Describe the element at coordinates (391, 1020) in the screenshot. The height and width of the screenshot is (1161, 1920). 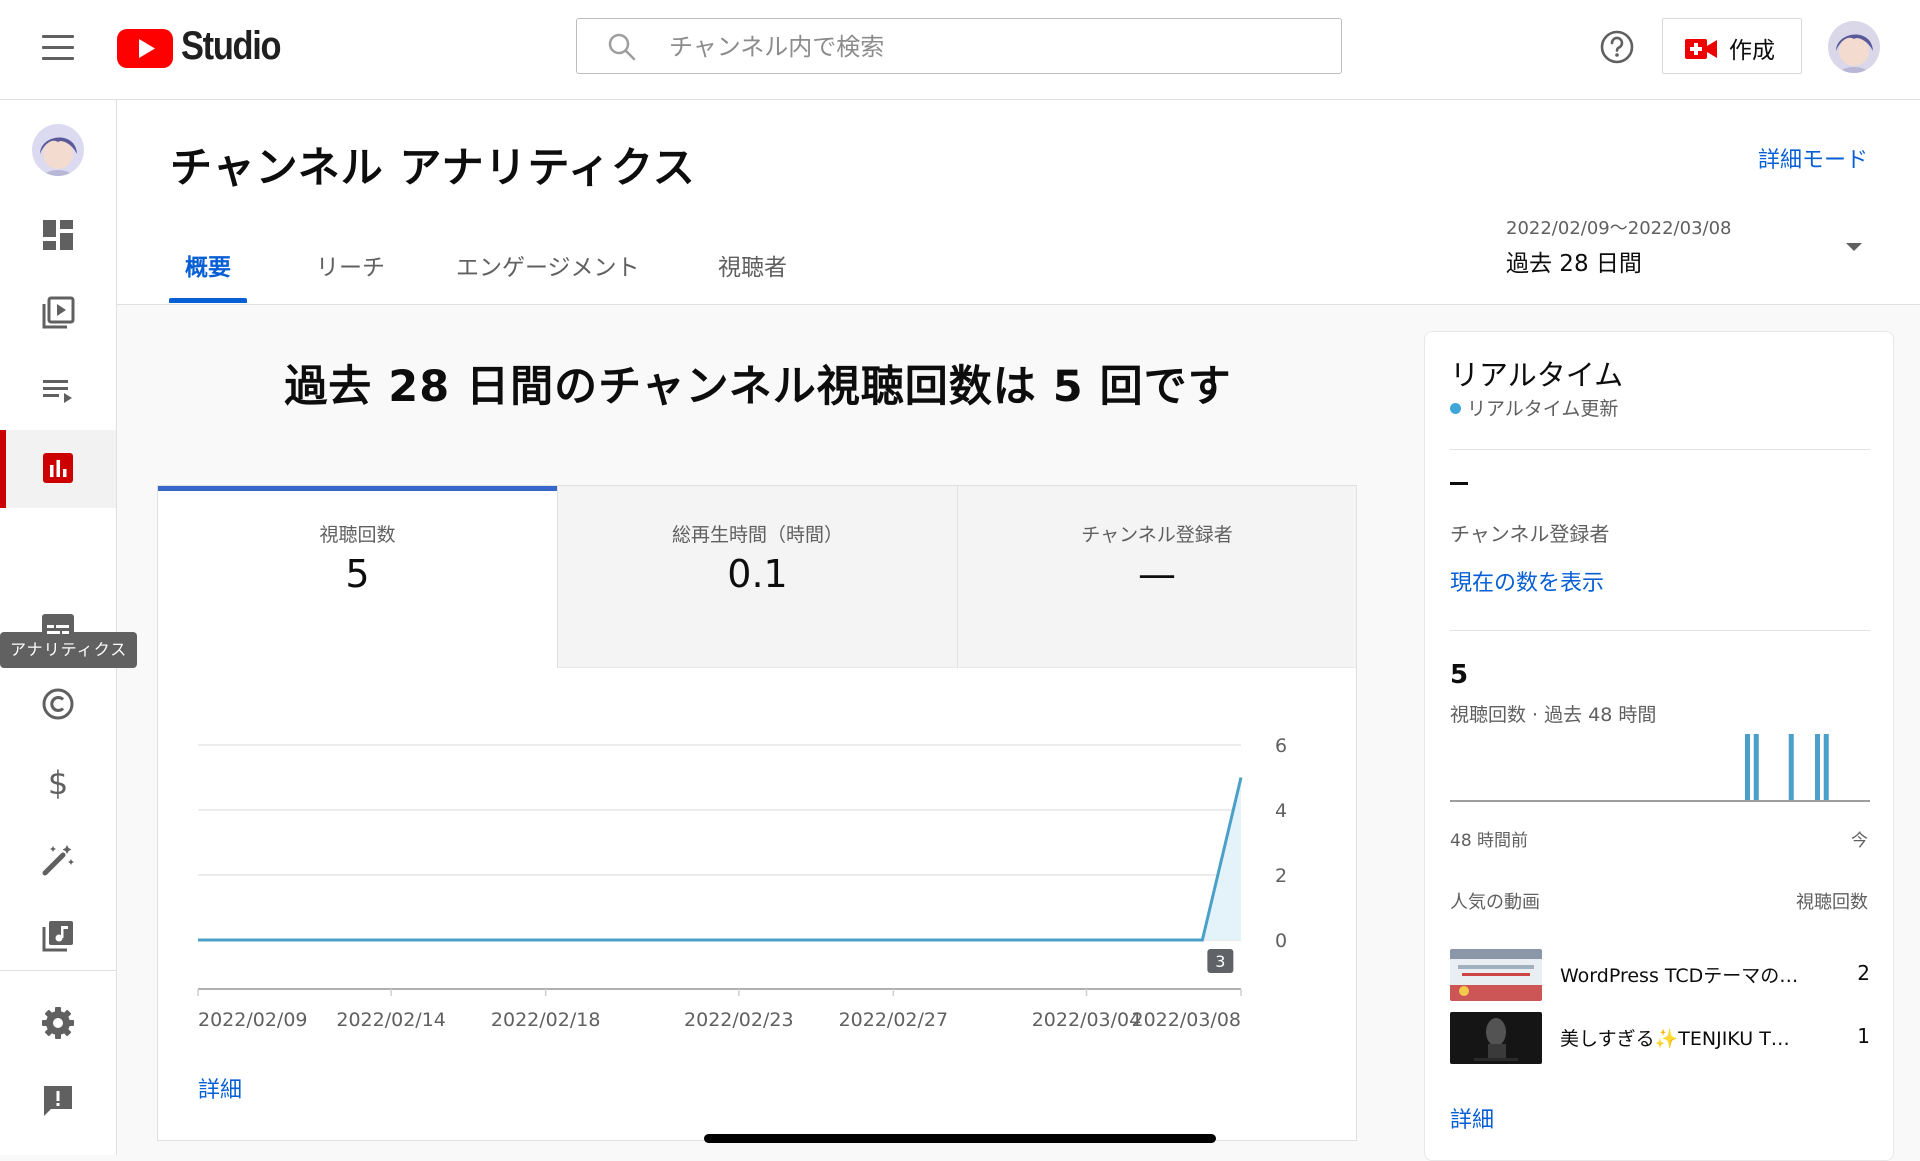
I see `x-tick-label: 2022/02/14` at that location.